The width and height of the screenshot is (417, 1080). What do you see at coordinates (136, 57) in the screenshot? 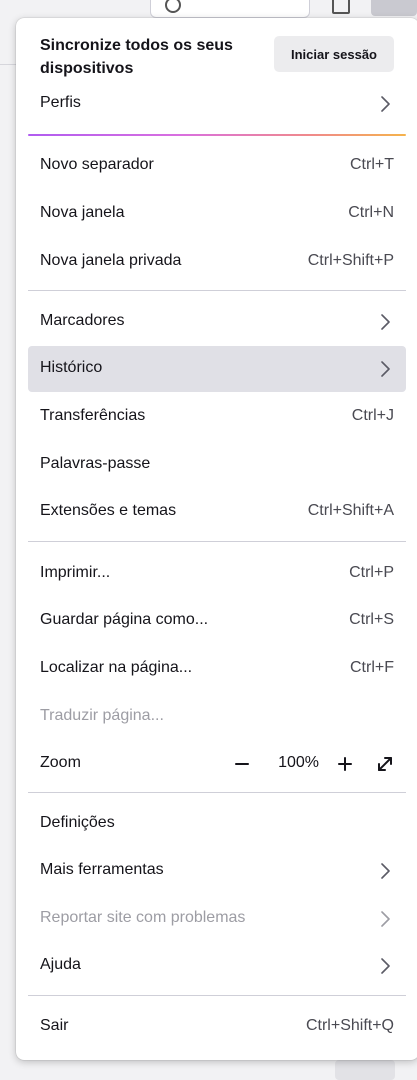
I see `sync-heading: Sincronize todos os seus dispositivos` at bounding box center [136, 57].